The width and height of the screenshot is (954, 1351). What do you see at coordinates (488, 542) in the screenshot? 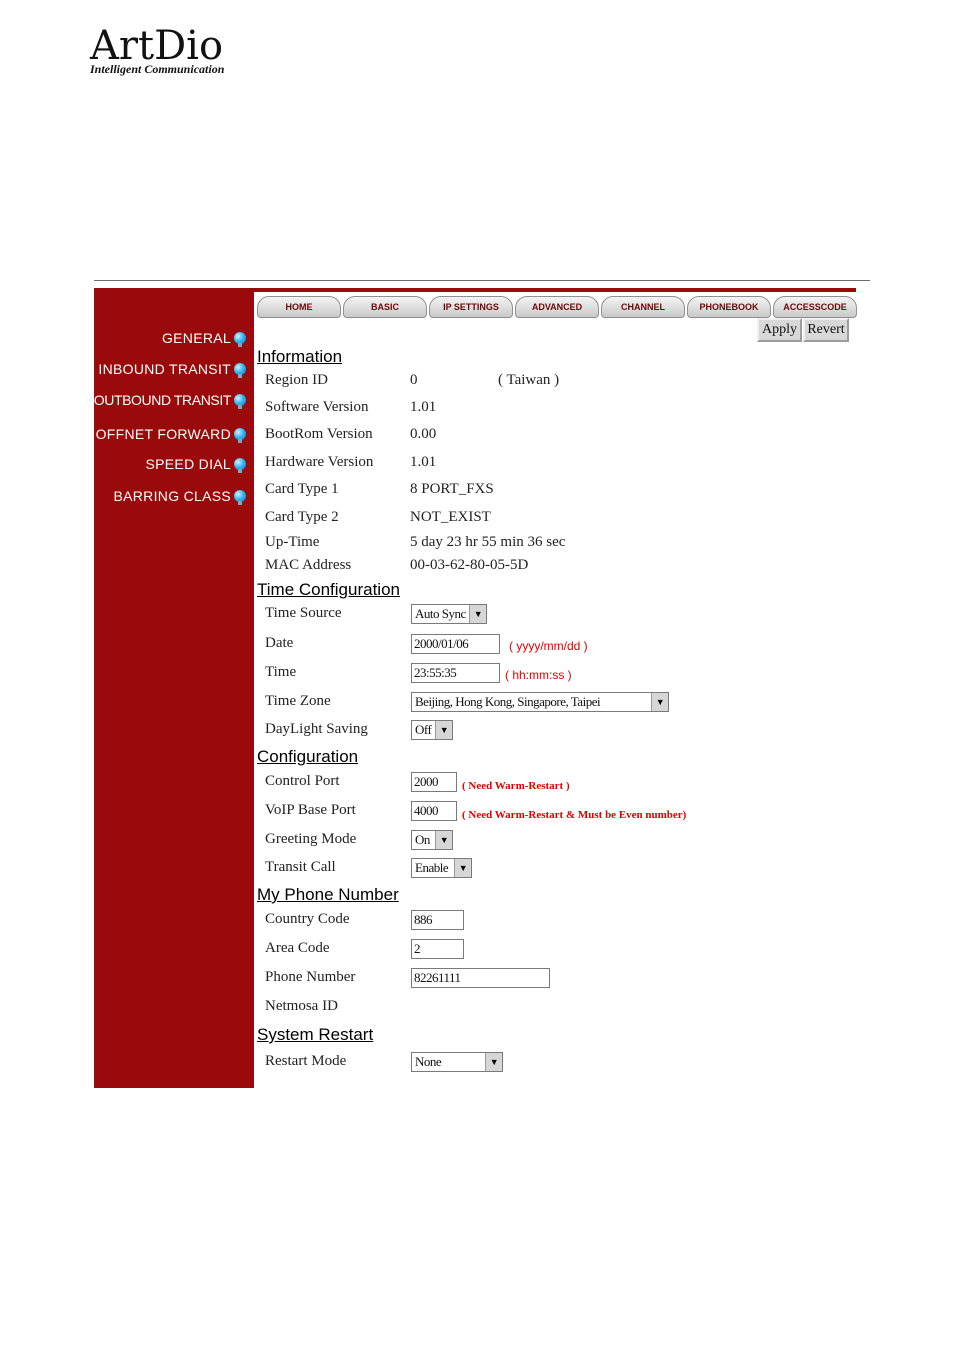
I see `up-time-value: 5 day 23 hr 55 min 36 sec` at bounding box center [488, 542].